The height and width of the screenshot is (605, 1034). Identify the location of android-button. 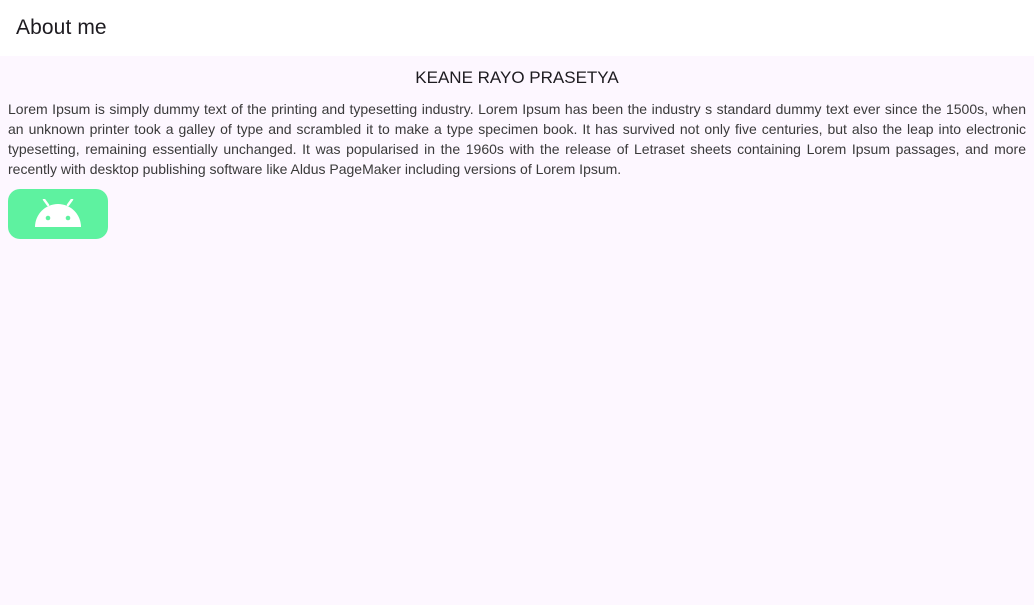
(58, 214).